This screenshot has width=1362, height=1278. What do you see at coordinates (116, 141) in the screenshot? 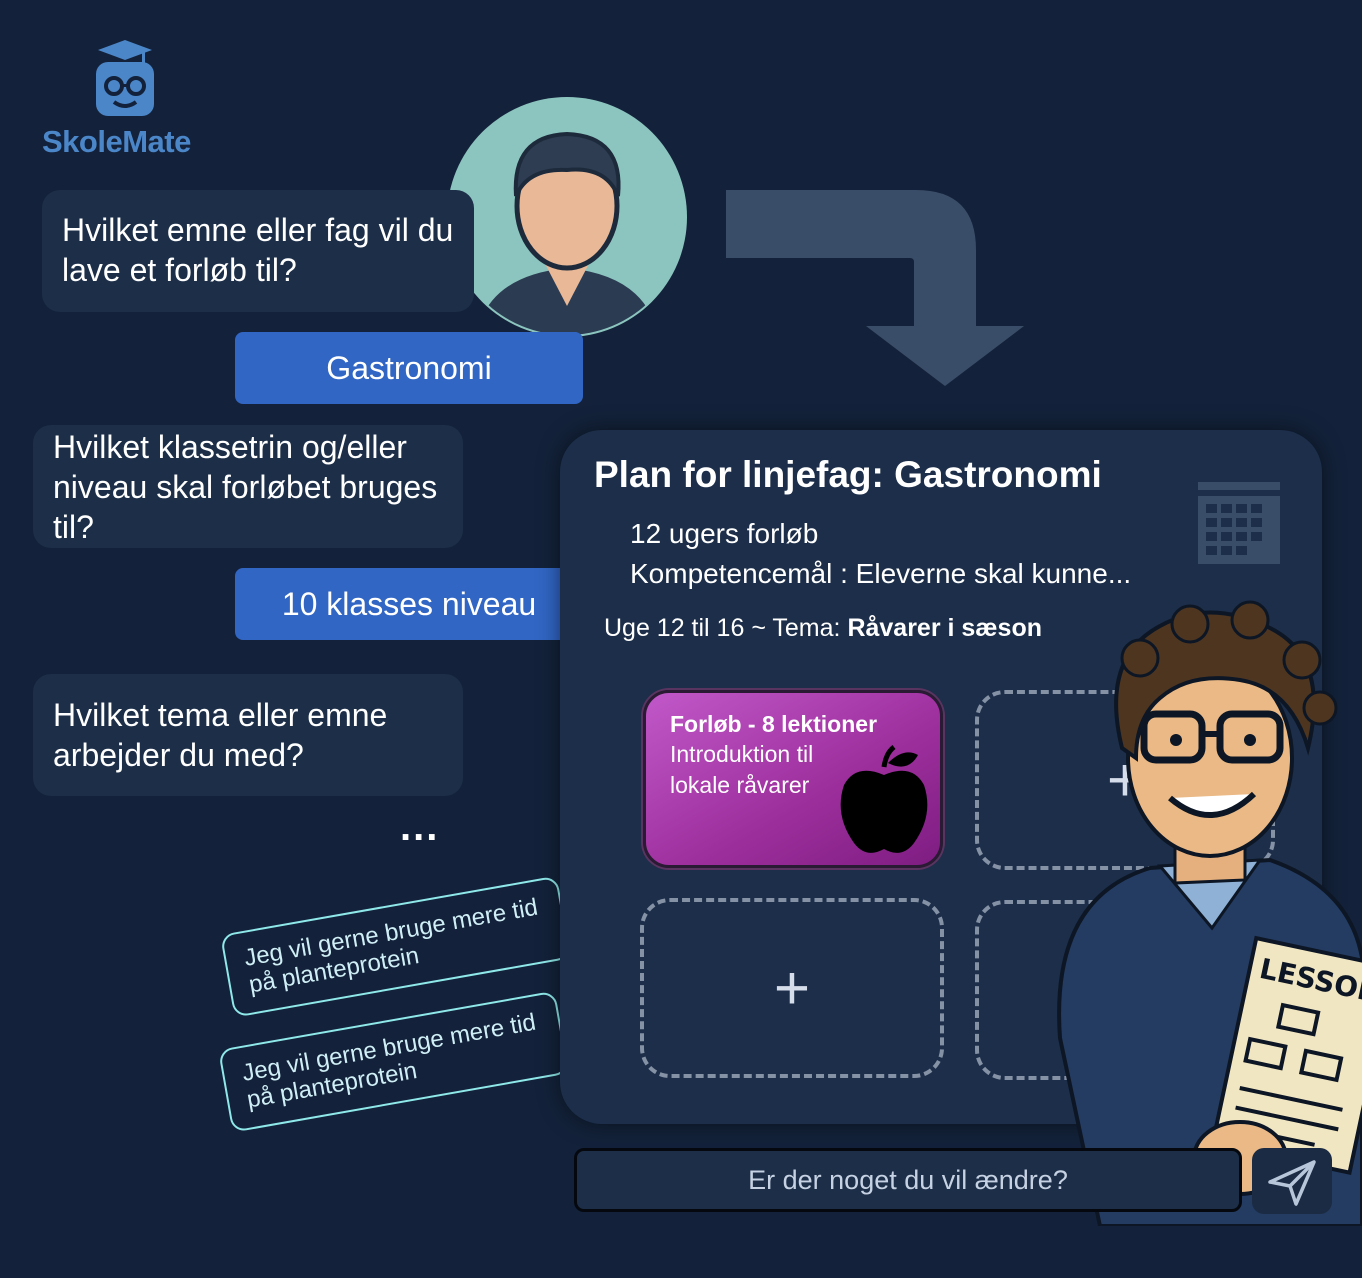
I see `app-name: SkoleMate` at bounding box center [116, 141].